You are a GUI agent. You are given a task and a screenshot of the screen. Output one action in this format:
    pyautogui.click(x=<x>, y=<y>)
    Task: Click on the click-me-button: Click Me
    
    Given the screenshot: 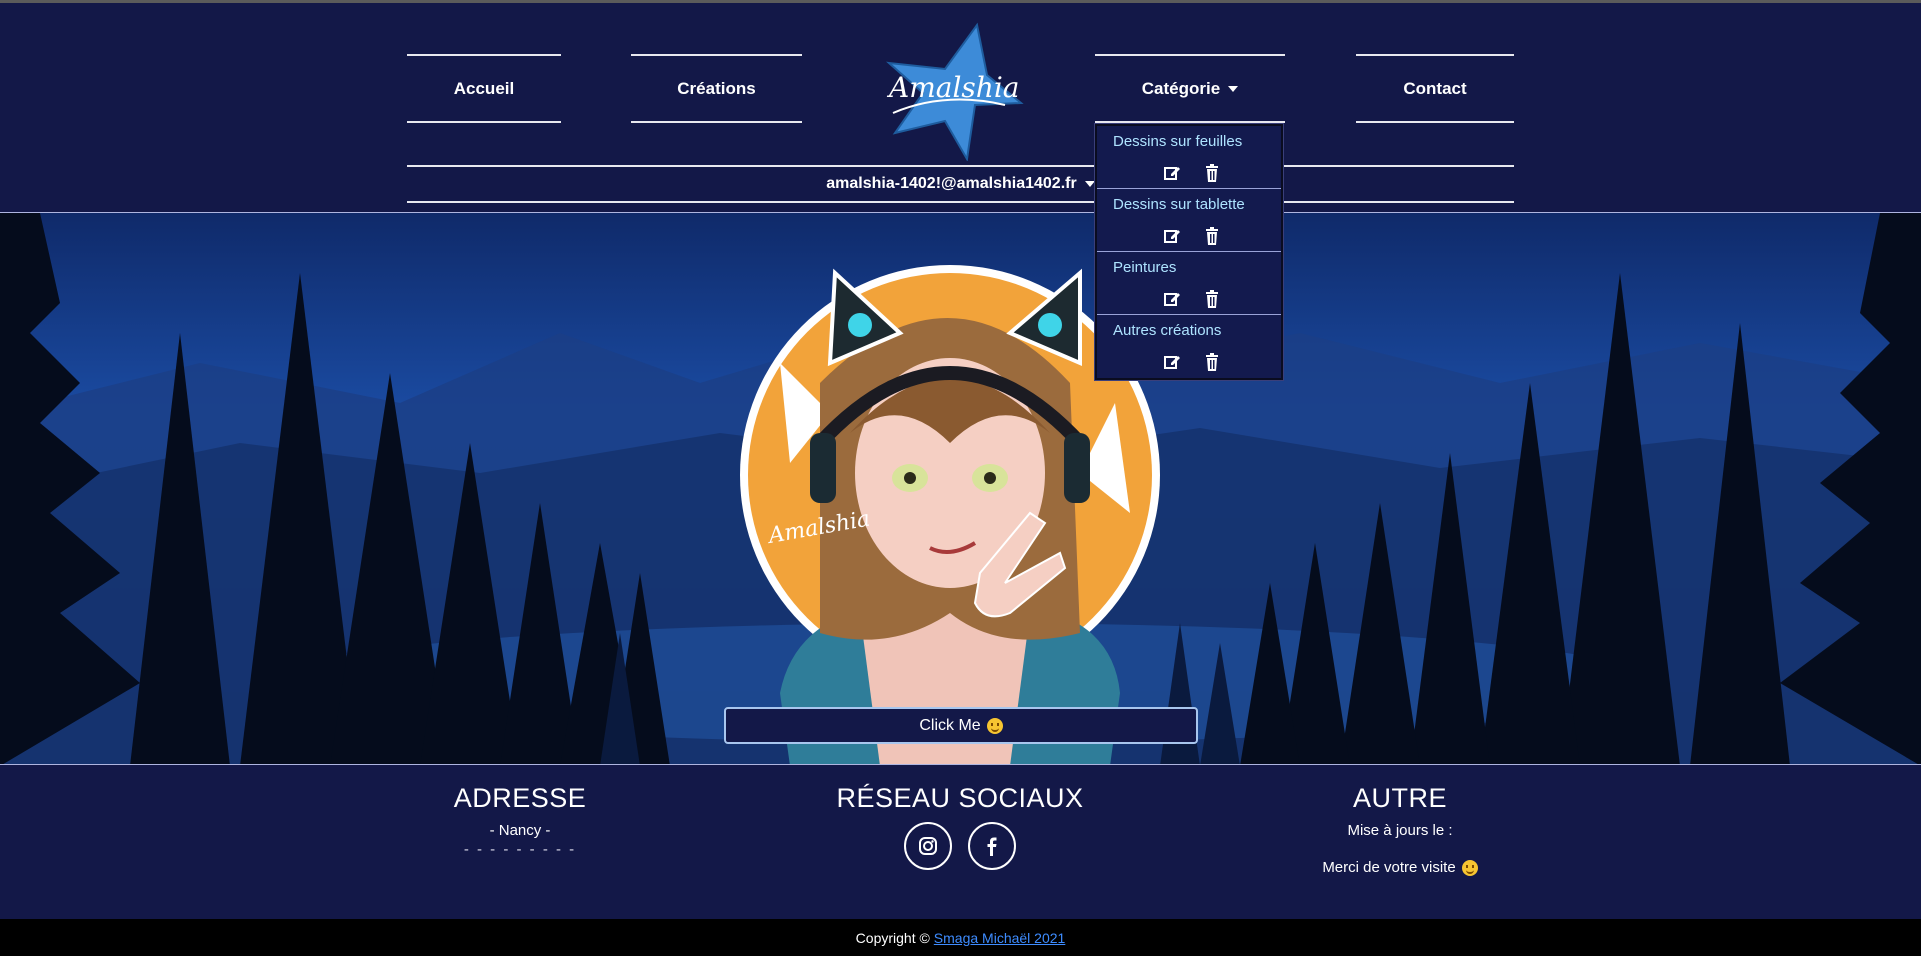 What is the action you would take?
    pyautogui.click(x=961, y=725)
    